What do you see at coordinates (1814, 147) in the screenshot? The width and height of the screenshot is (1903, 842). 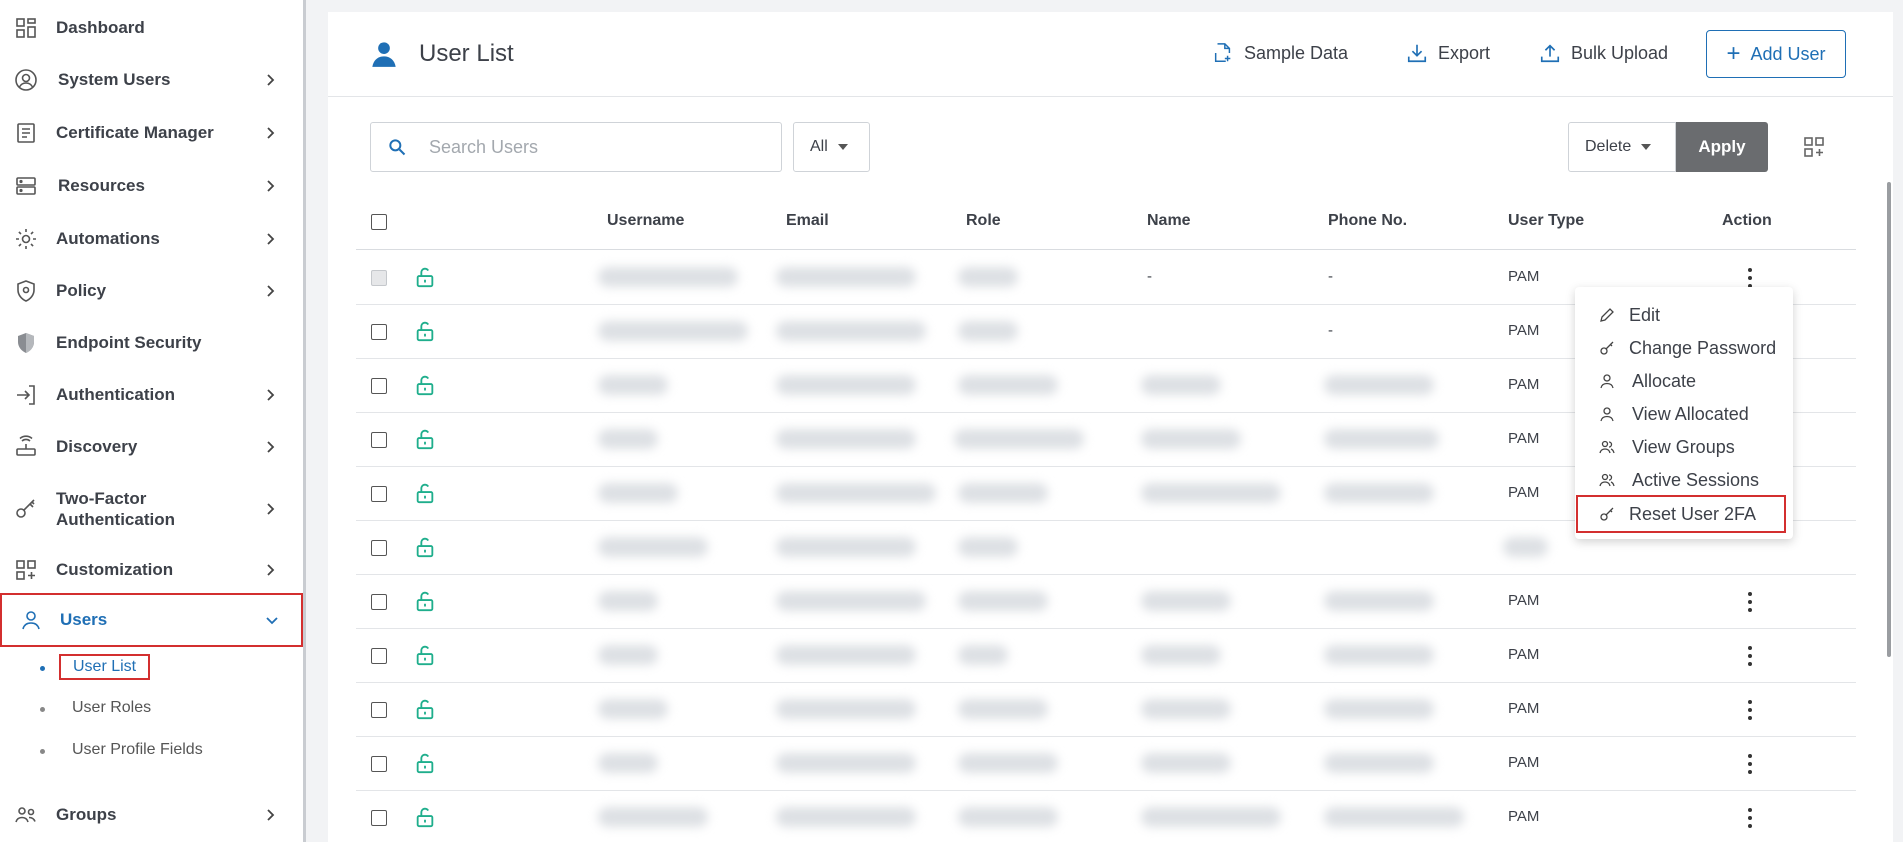 I see `column-settings-icon` at bounding box center [1814, 147].